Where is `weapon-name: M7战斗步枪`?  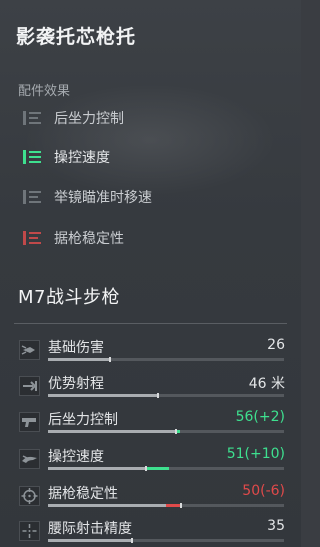 weapon-name: M7战斗步枪 is located at coordinates (69, 297).